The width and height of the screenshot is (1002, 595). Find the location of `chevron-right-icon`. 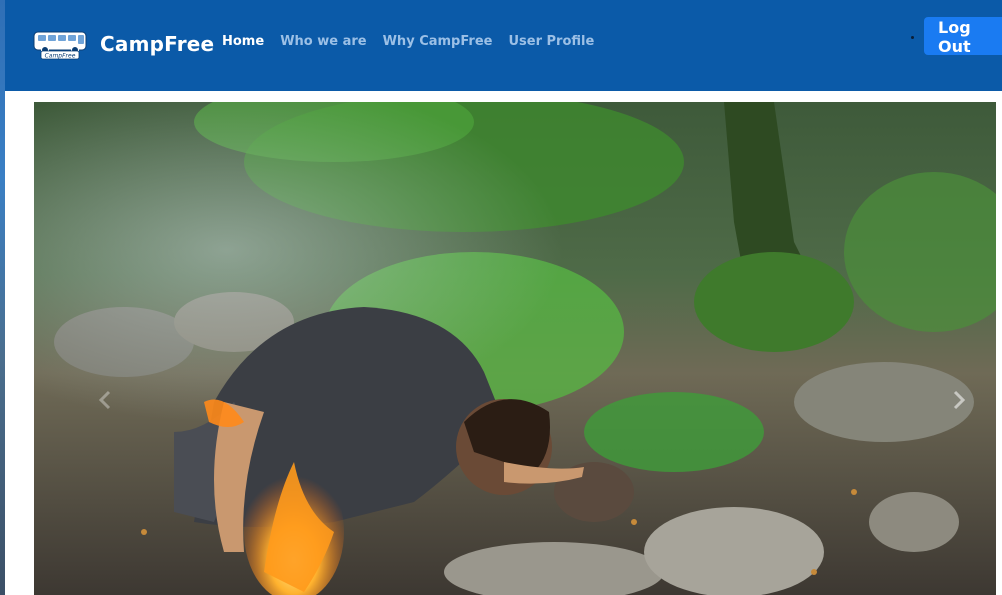

chevron-right-icon is located at coordinates (958, 400).